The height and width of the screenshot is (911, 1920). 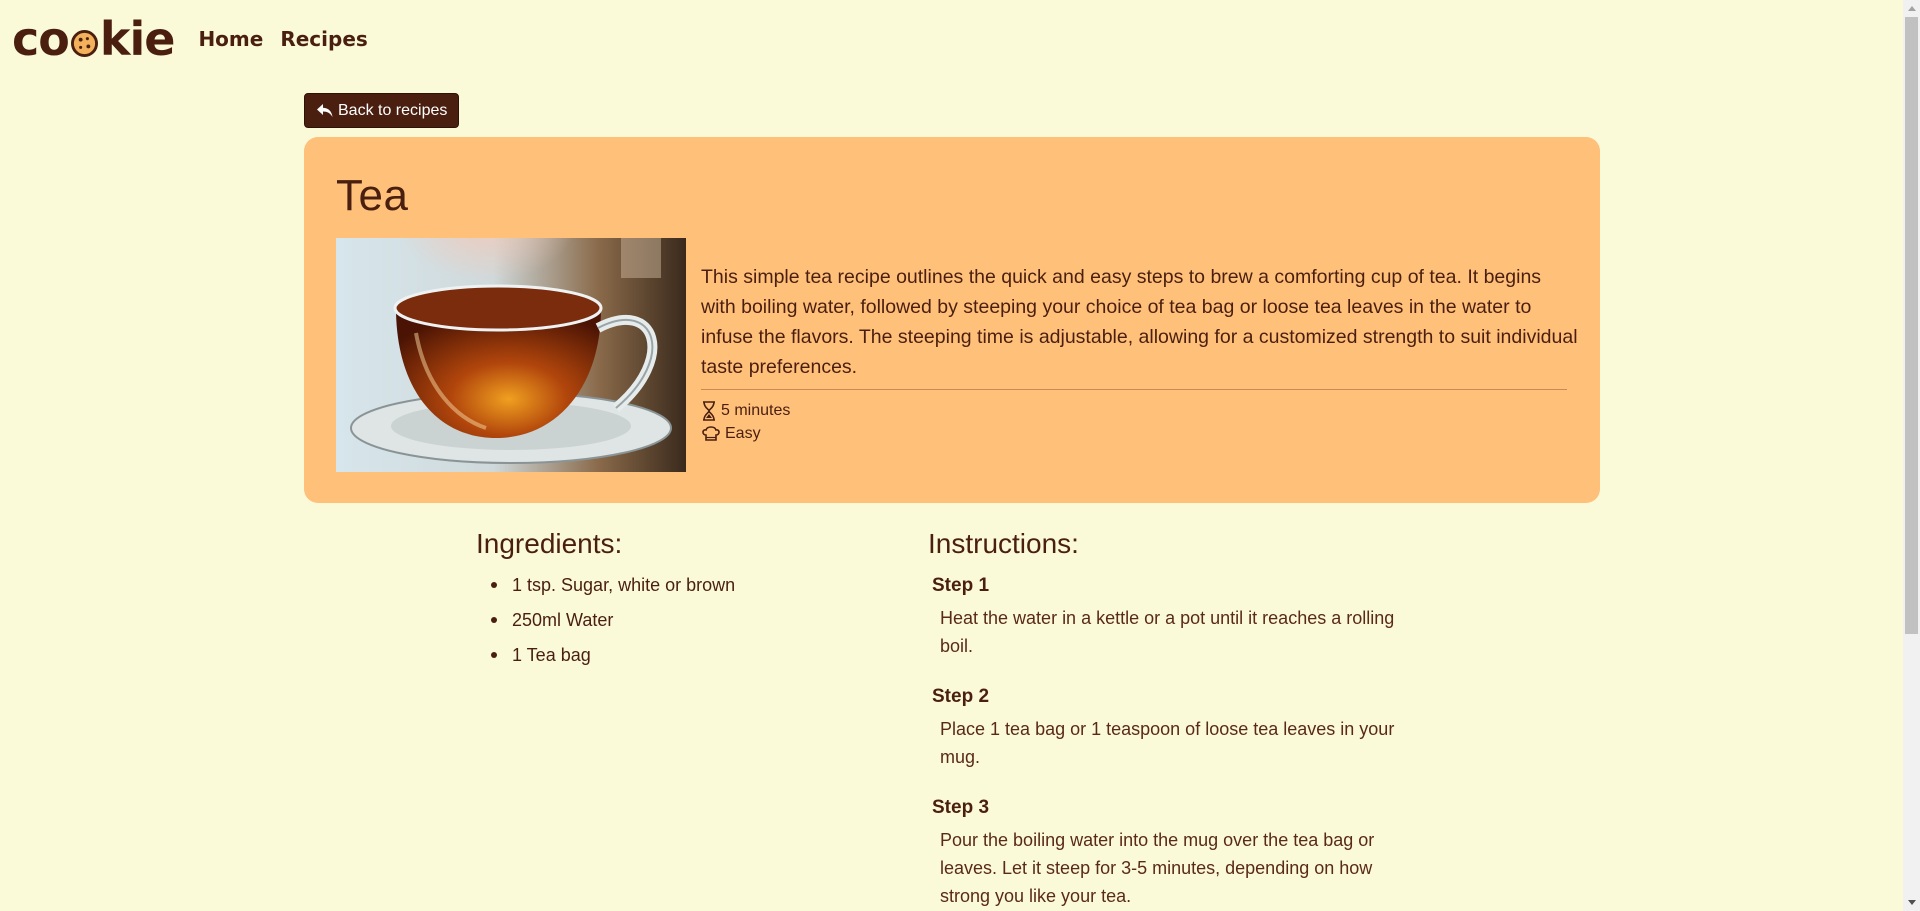 What do you see at coordinates (1911, 8) in the screenshot?
I see `scroll-up-arrow` at bounding box center [1911, 8].